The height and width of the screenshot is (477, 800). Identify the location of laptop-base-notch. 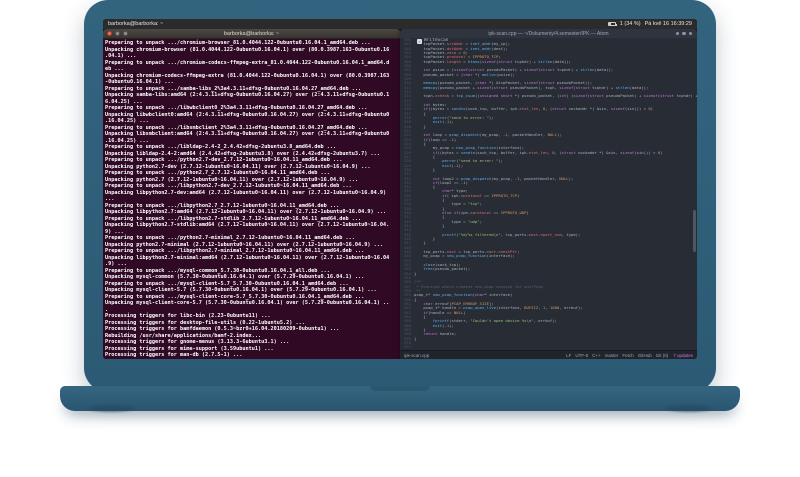
(400, 388).